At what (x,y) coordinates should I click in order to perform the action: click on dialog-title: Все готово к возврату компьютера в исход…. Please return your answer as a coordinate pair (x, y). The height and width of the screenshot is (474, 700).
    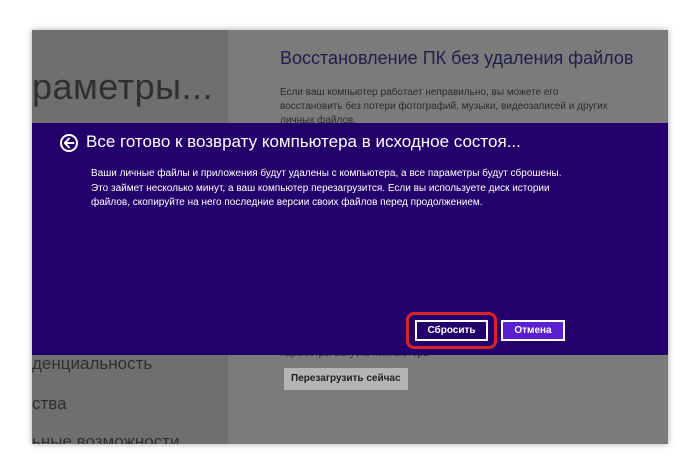
    Looking at the image, I should click on (303, 141).